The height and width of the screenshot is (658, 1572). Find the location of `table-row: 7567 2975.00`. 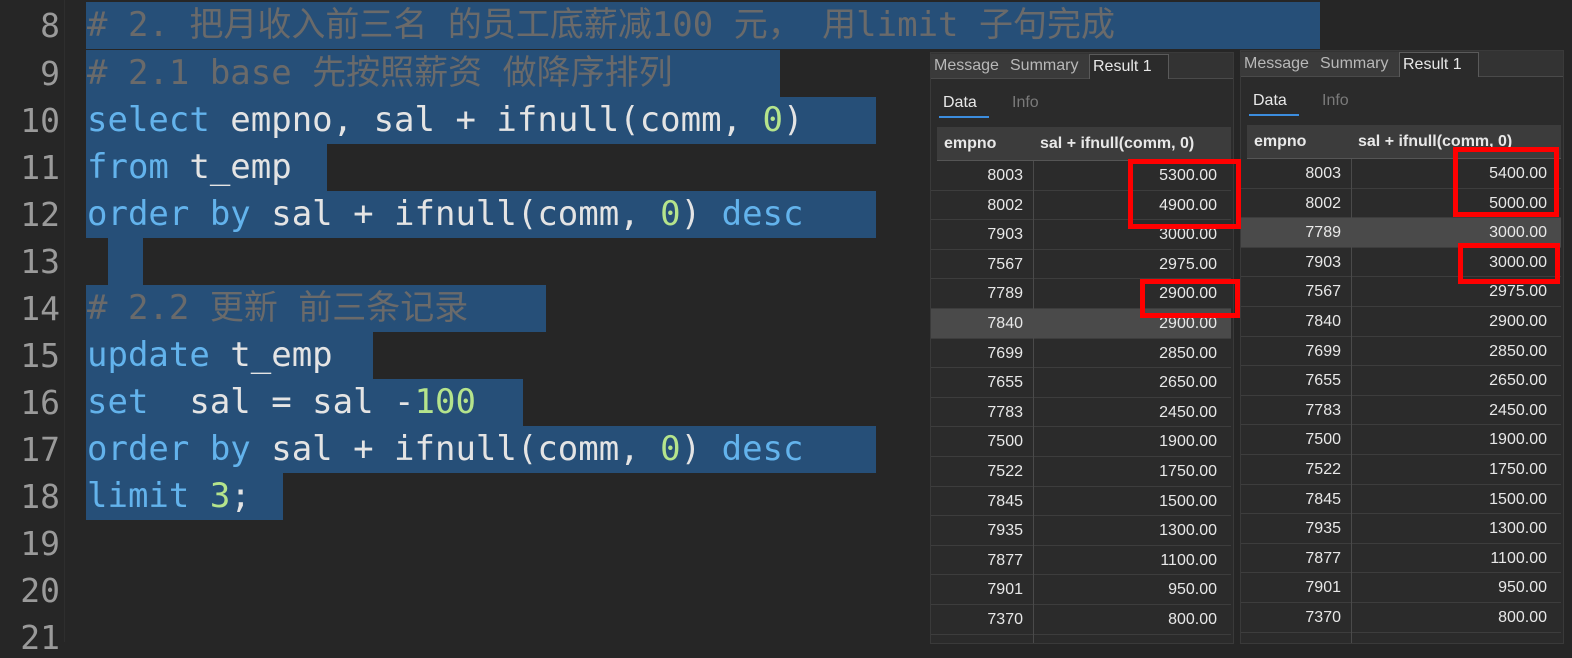

table-row: 7567 2975.00 is located at coordinates (1081, 265).